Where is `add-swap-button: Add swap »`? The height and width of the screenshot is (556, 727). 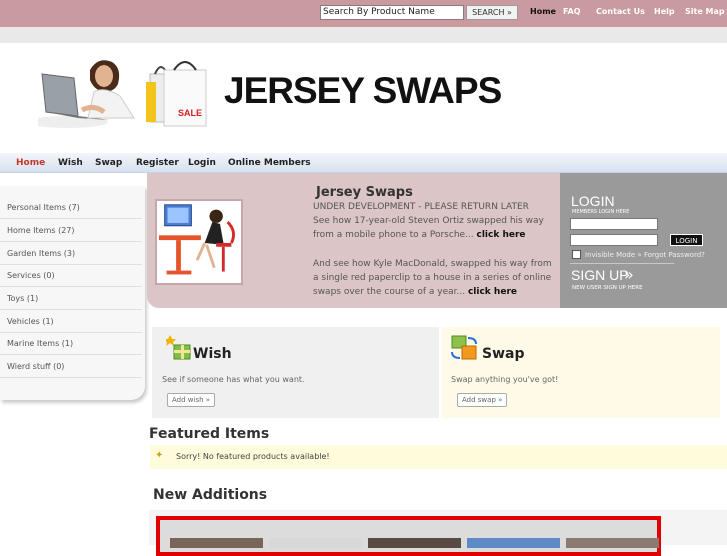 add-swap-button: Add swap » is located at coordinates (482, 400).